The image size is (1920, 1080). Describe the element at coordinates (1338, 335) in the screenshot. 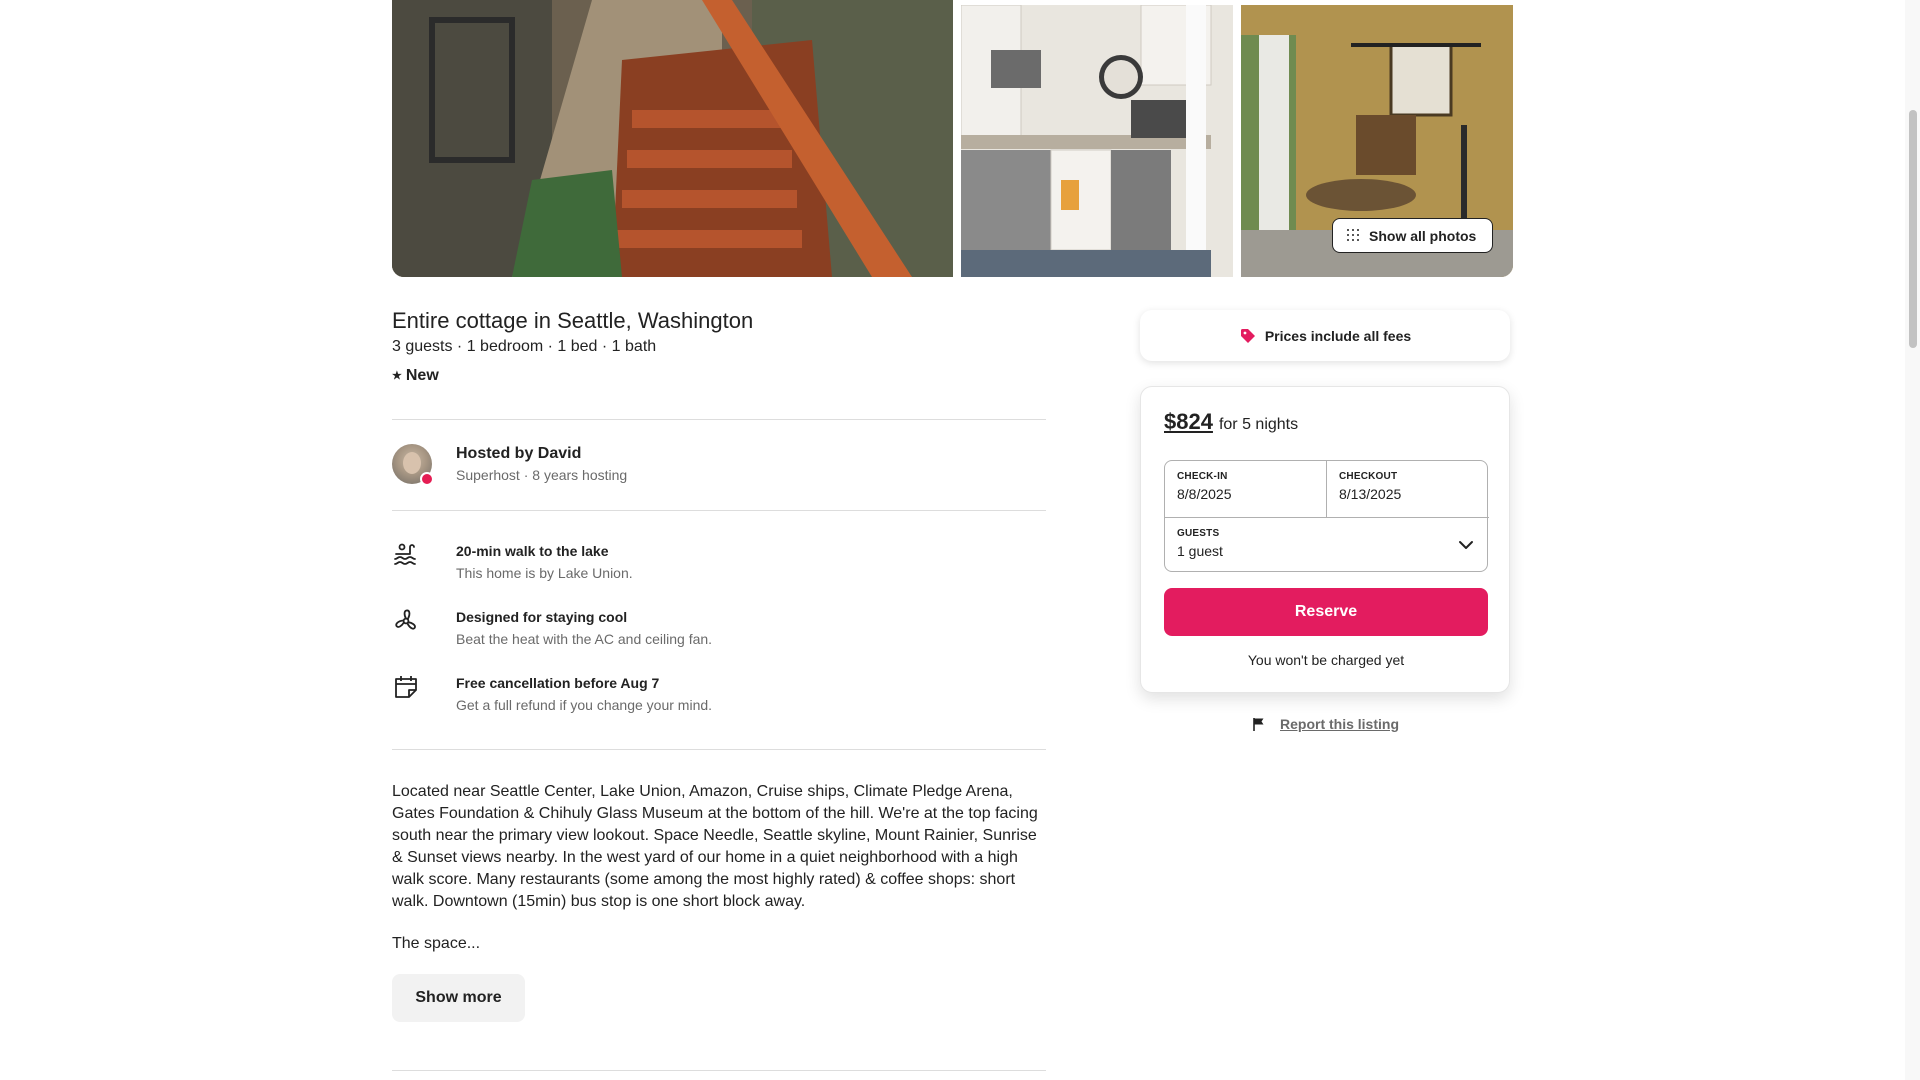

I see `price-notice-label: Prices include all fees` at that location.